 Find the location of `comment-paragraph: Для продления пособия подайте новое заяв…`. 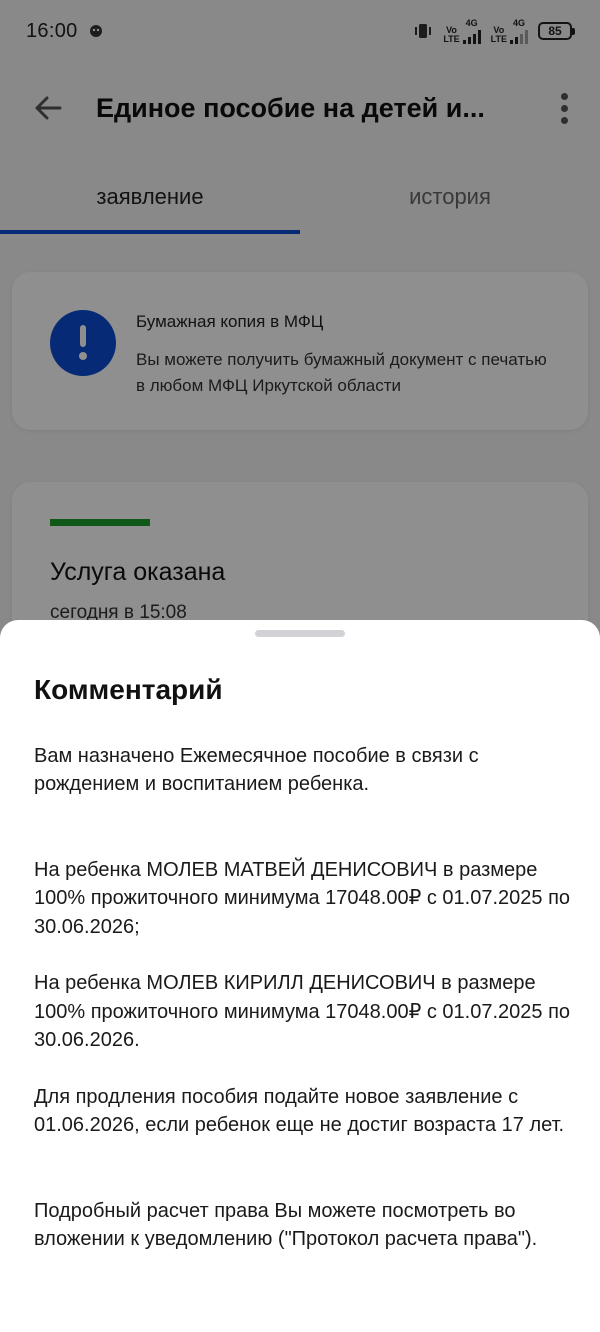

comment-paragraph: Для продления пособия подайте новое заяв… is located at coordinates (299, 1111).